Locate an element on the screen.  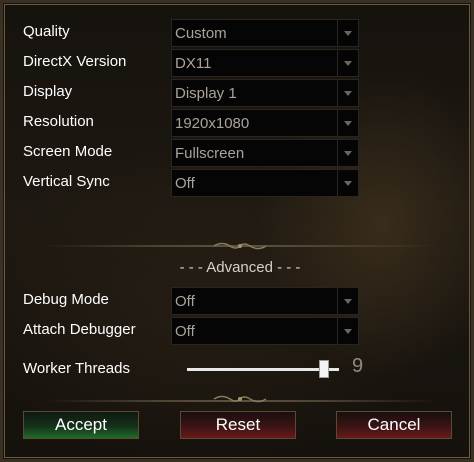
setting-row-vertical-sync: Vertical Sync Off is located at coordinates (193, 183).